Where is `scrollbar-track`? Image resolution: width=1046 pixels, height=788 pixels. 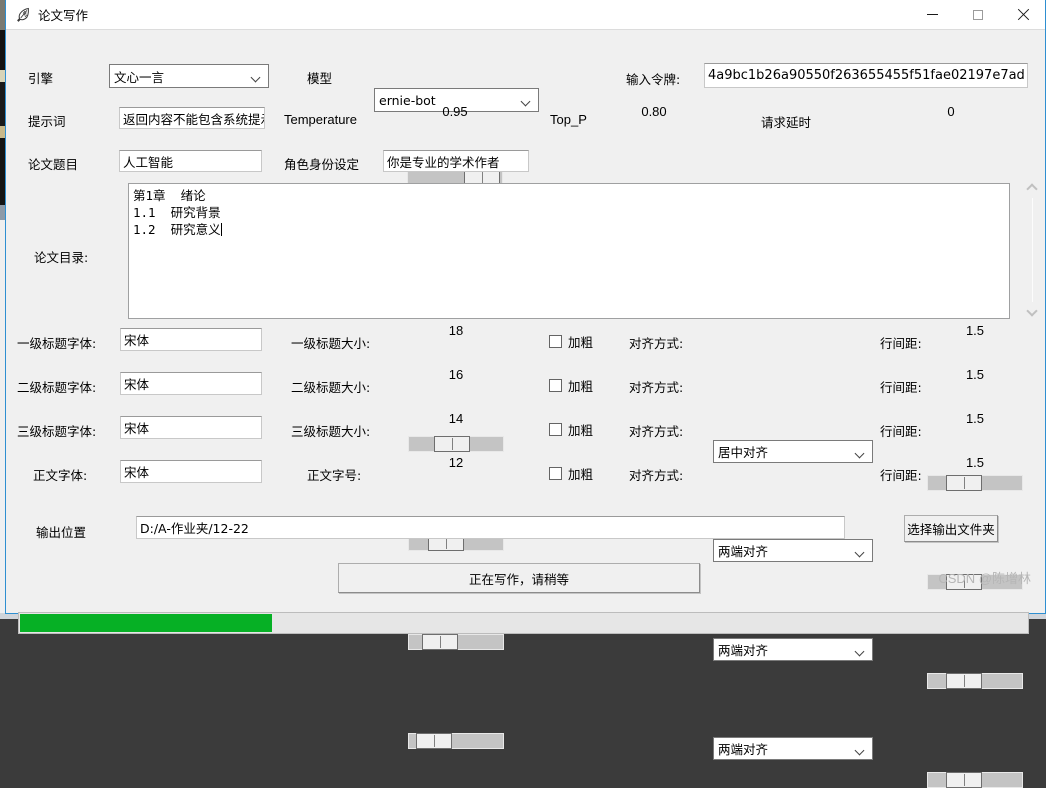 scrollbar-track is located at coordinates (1032, 250).